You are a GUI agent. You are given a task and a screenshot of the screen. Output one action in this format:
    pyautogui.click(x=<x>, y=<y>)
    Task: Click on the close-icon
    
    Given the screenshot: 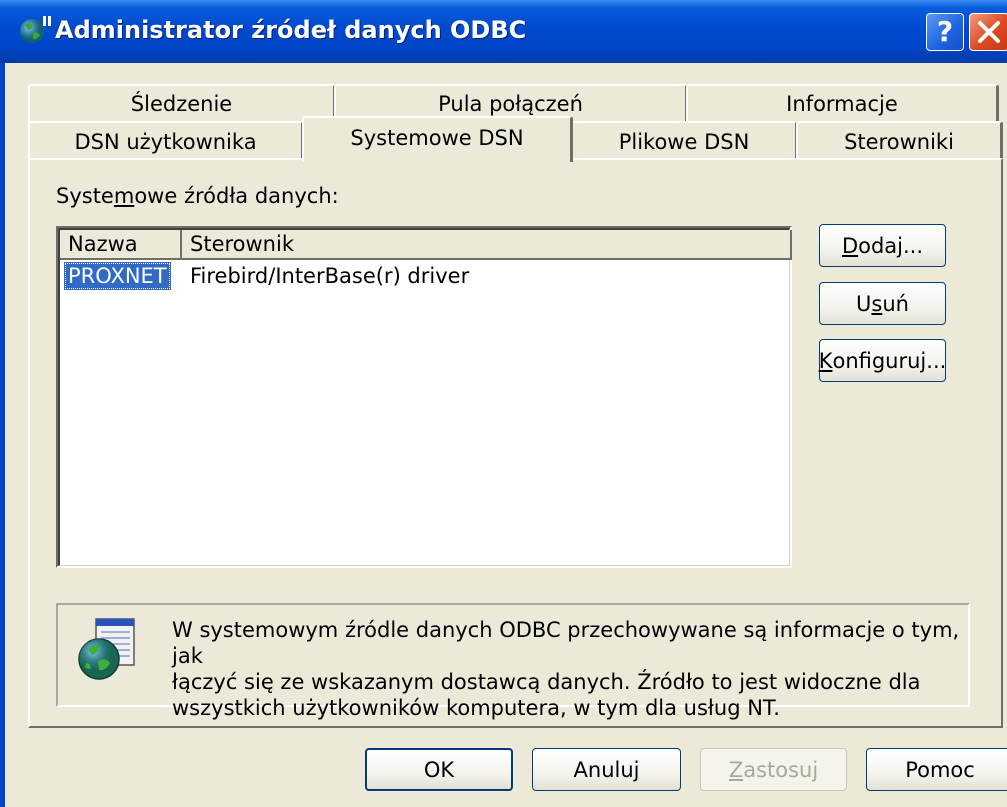 What is the action you would take?
    pyautogui.click(x=989, y=32)
    